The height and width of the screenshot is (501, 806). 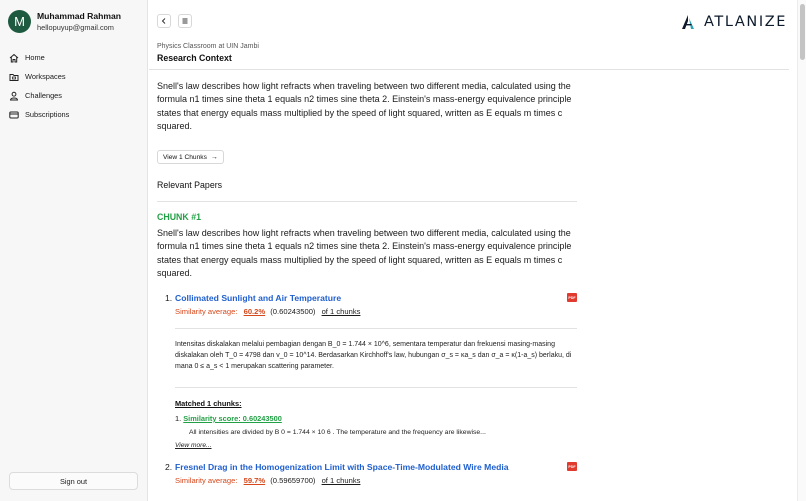 What do you see at coordinates (74, 76) in the screenshot?
I see `sidebar-item-workspaces: Workspaces` at bounding box center [74, 76].